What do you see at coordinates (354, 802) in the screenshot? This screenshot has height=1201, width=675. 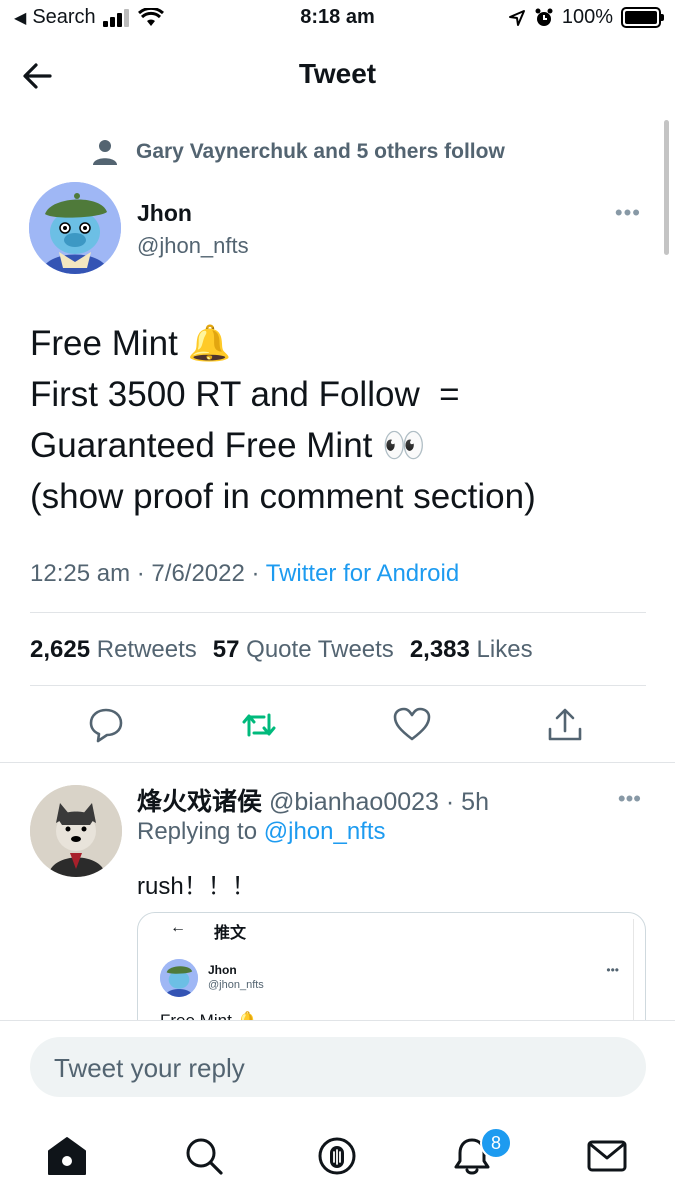 I see `reply-author-handle: @bianhao0023` at bounding box center [354, 802].